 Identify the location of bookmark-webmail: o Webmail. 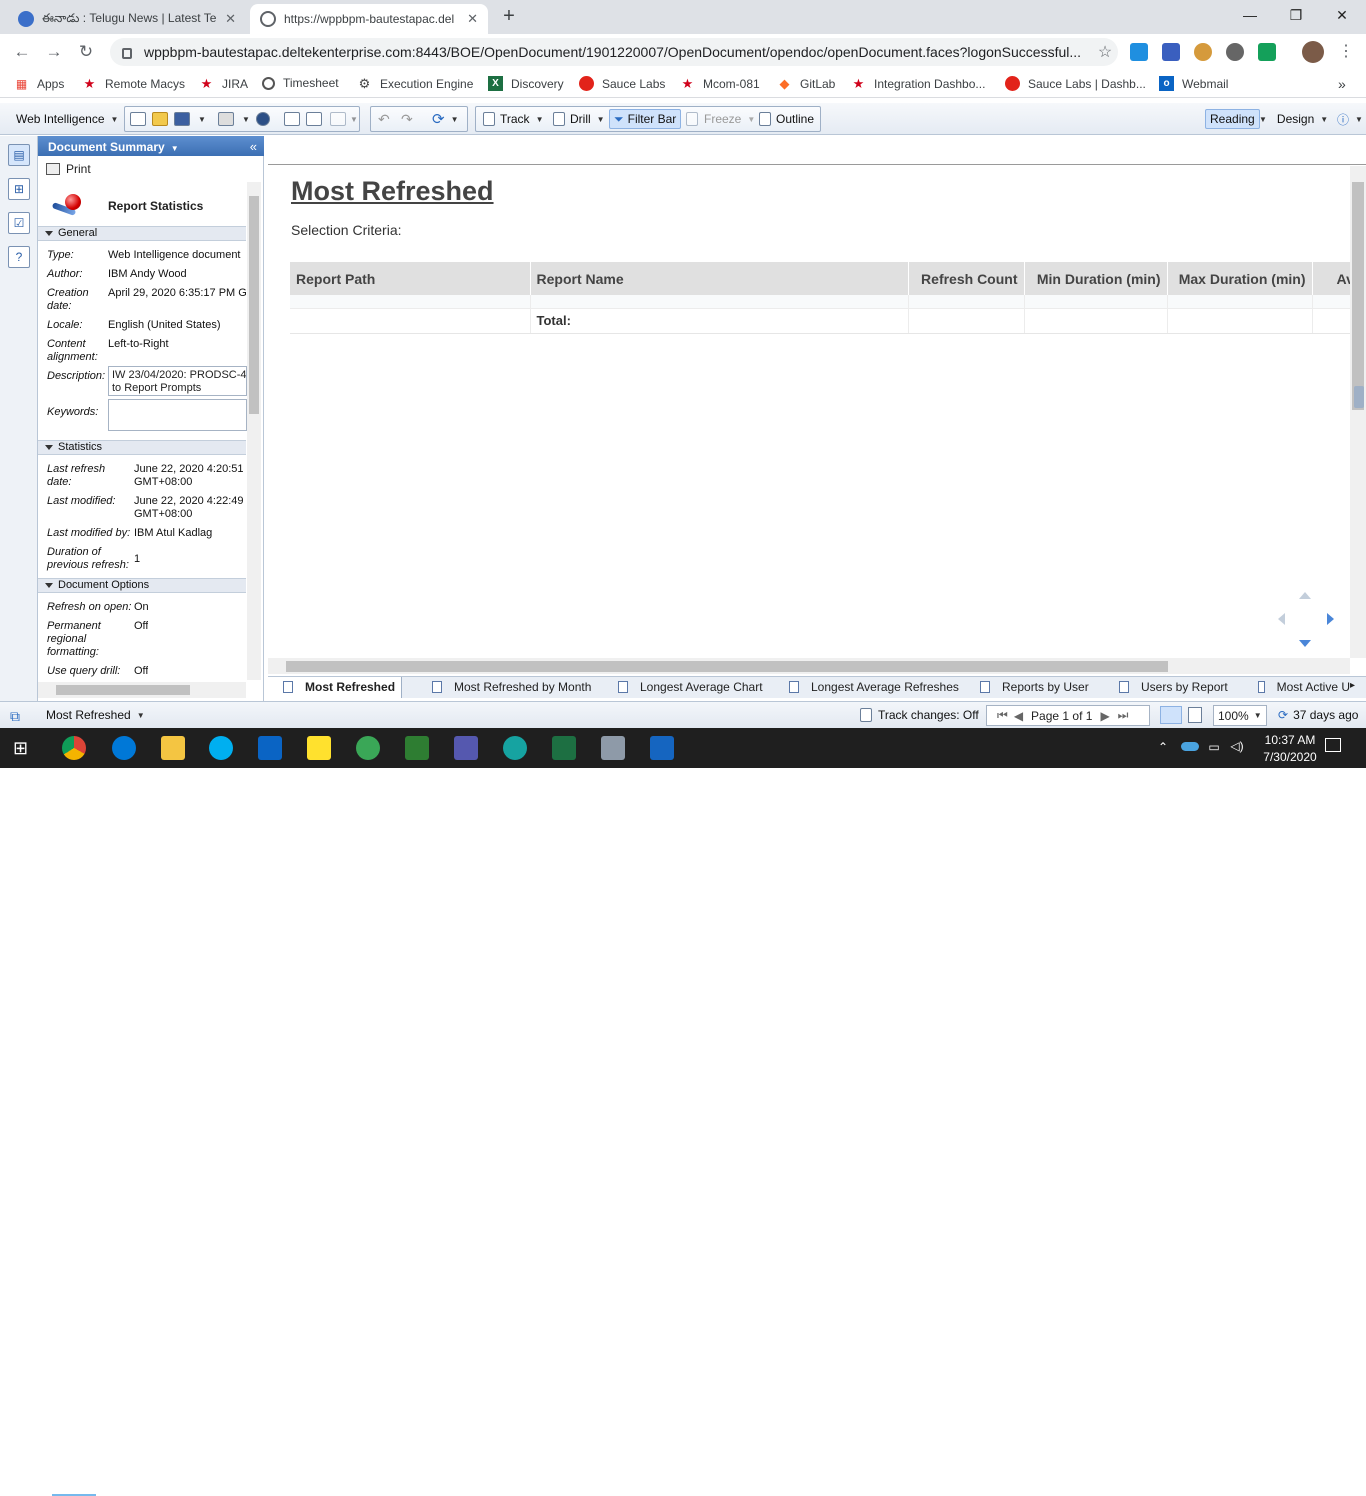
(1193, 83).